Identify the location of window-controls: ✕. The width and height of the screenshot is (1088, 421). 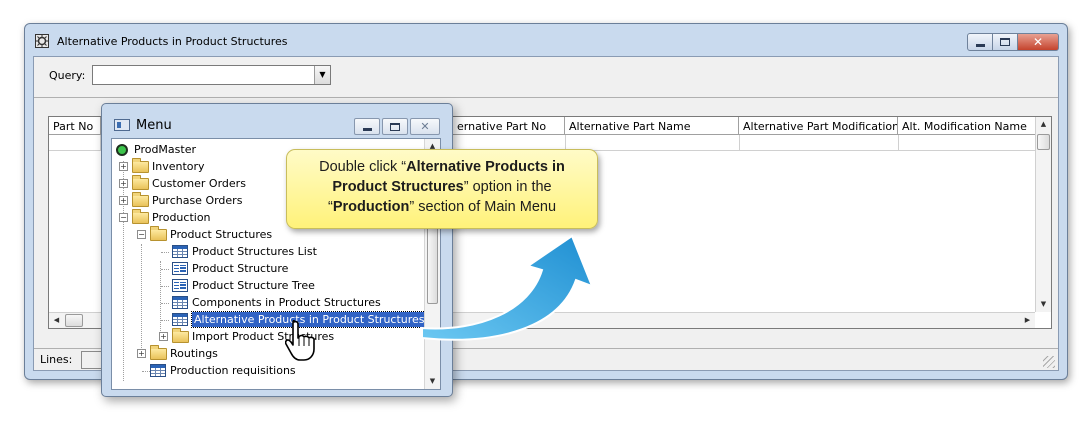
(1013, 42).